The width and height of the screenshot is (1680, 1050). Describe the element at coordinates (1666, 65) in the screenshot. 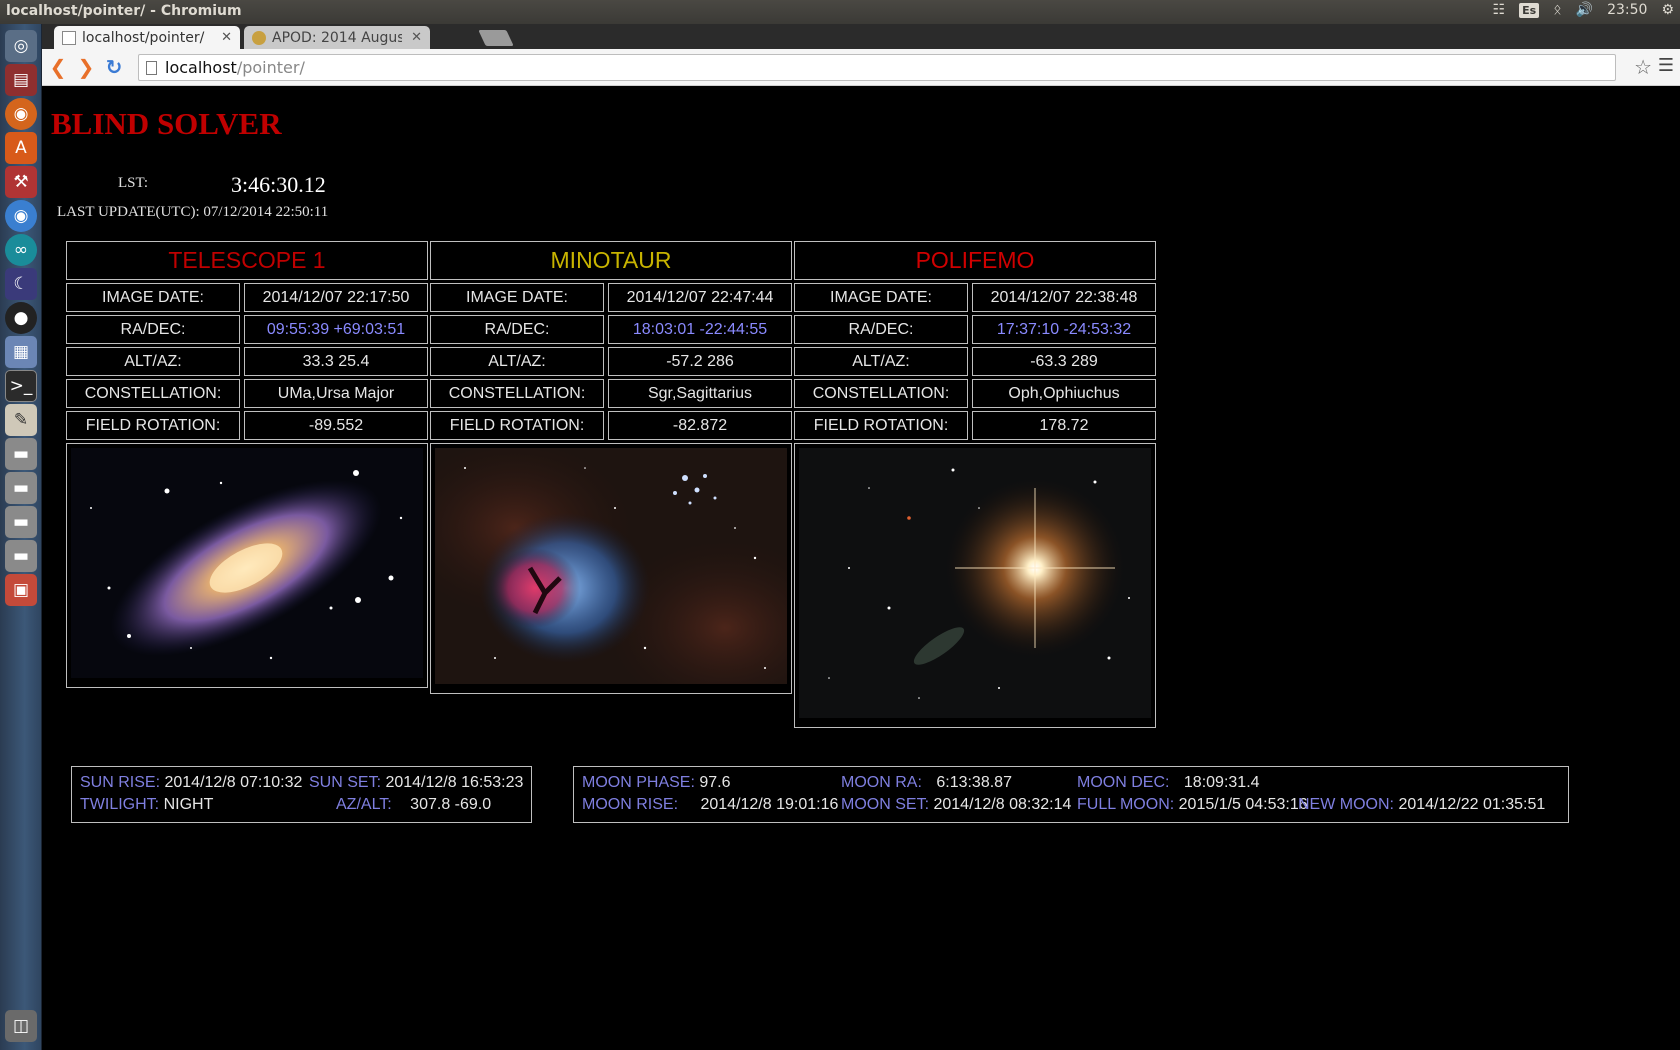

I see `menu-icon: ☰` at that location.